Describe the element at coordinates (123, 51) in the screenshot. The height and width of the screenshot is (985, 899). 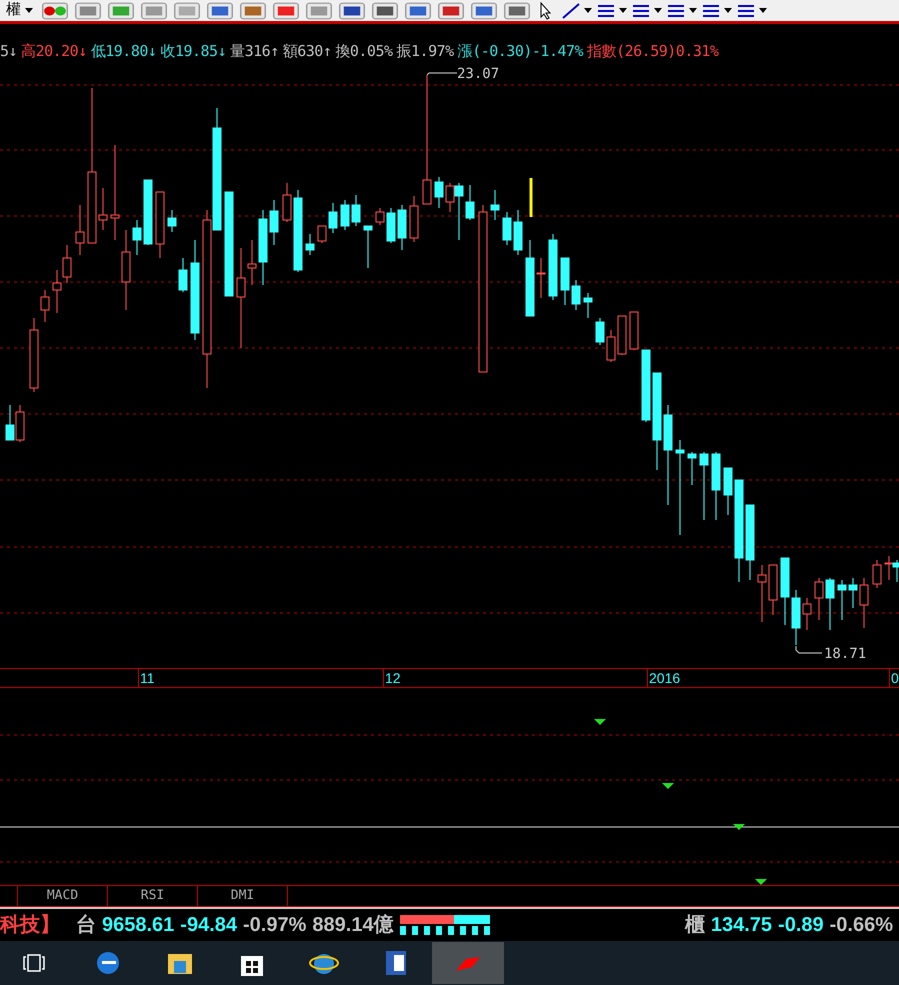
I see `quote-field: 低19.80↓` at that location.